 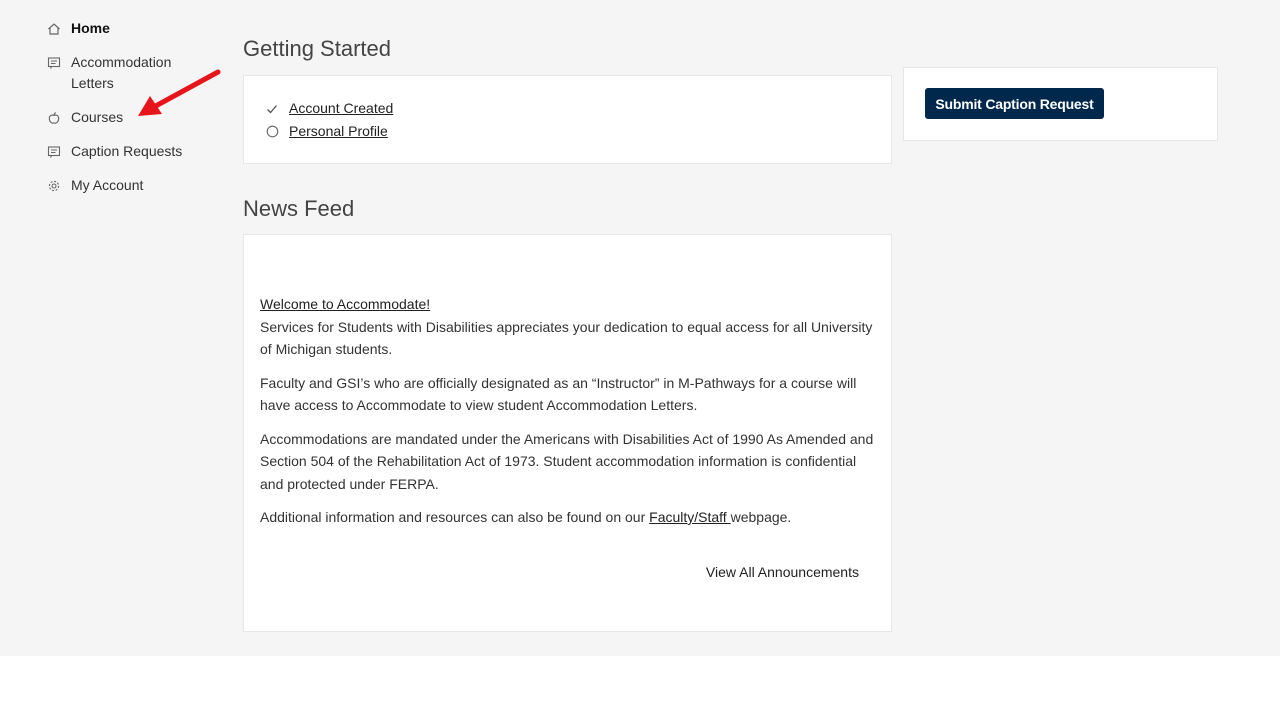 What do you see at coordinates (54, 117) in the screenshot?
I see `apple-icon` at bounding box center [54, 117].